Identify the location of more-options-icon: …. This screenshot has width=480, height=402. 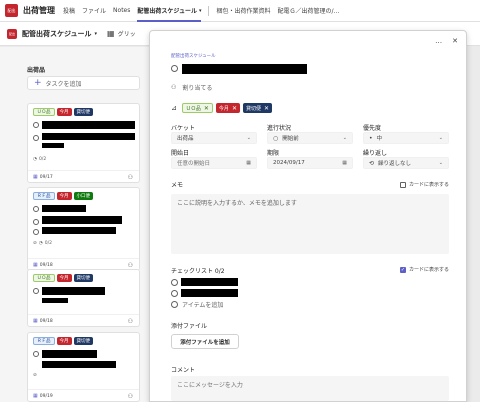
(438, 41).